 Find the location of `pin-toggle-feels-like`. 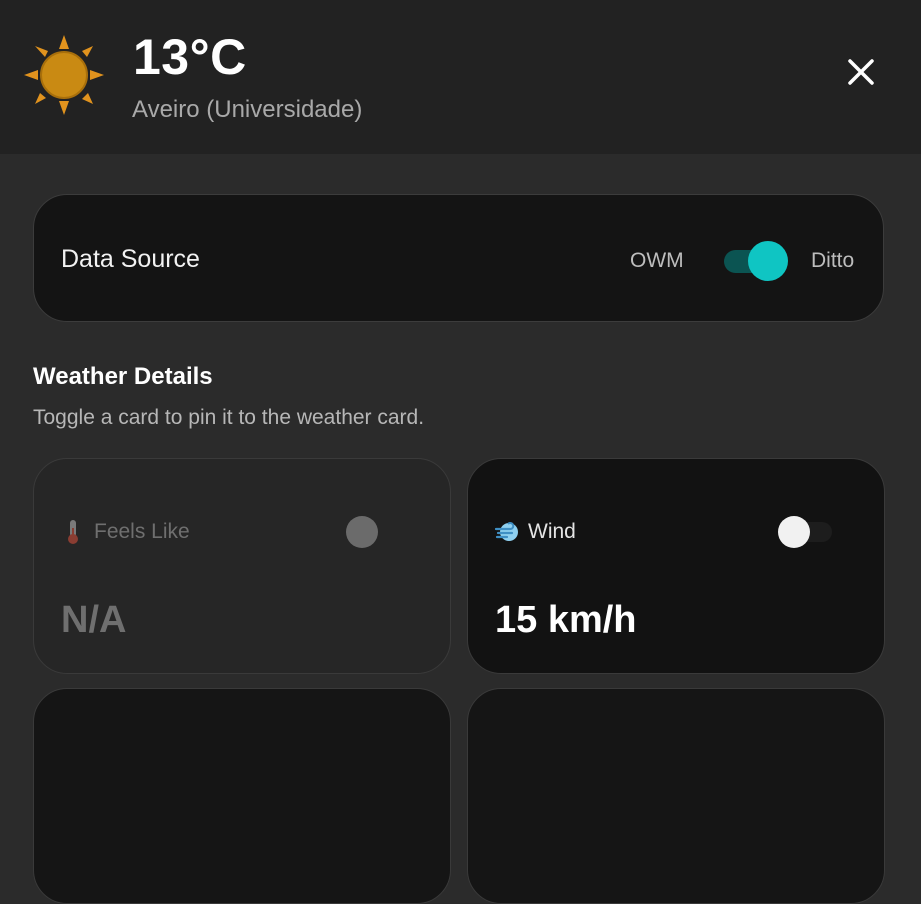

pin-toggle-feels-like is located at coordinates (373, 532).